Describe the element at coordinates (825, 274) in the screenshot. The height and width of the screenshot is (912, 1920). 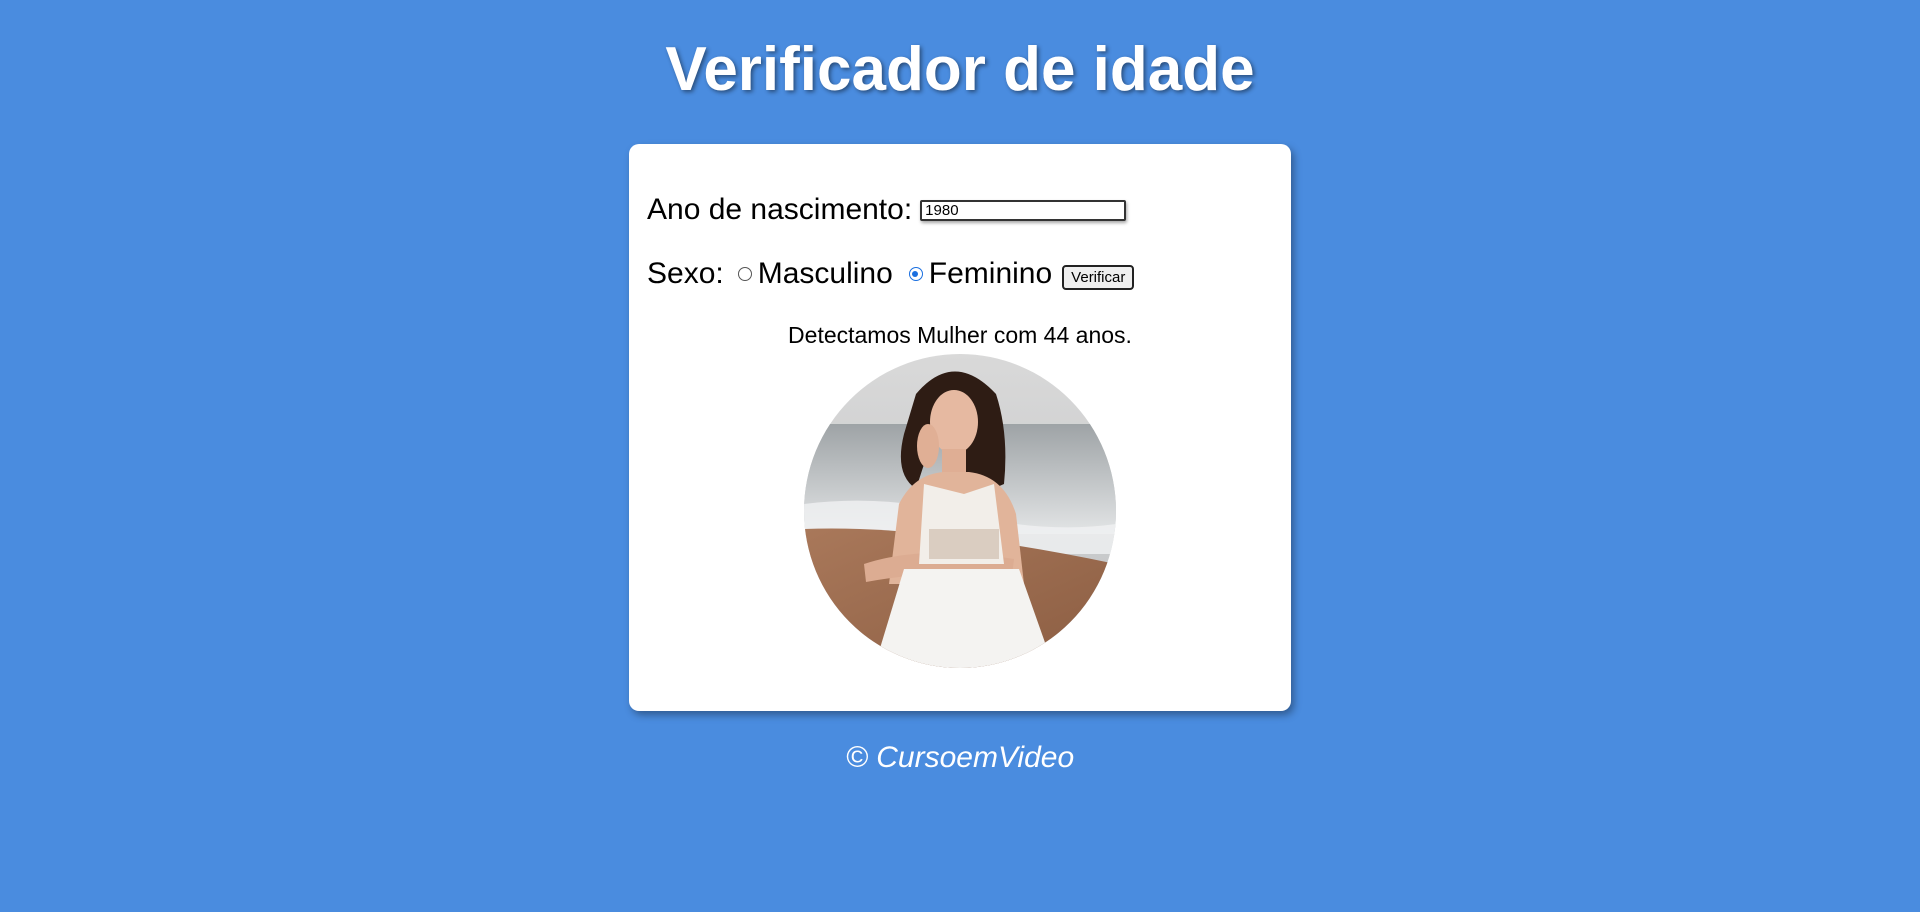
I see `radio-masculino-label: Masculino` at that location.